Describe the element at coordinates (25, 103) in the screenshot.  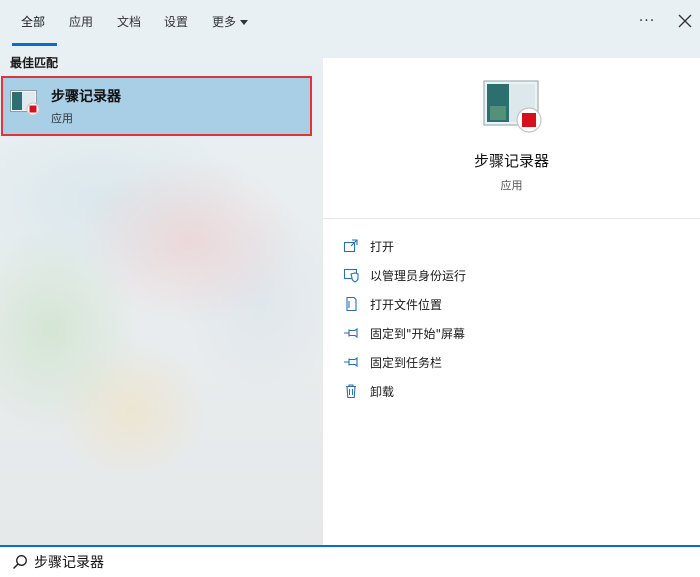
I see `steps-recorder-icon` at that location.